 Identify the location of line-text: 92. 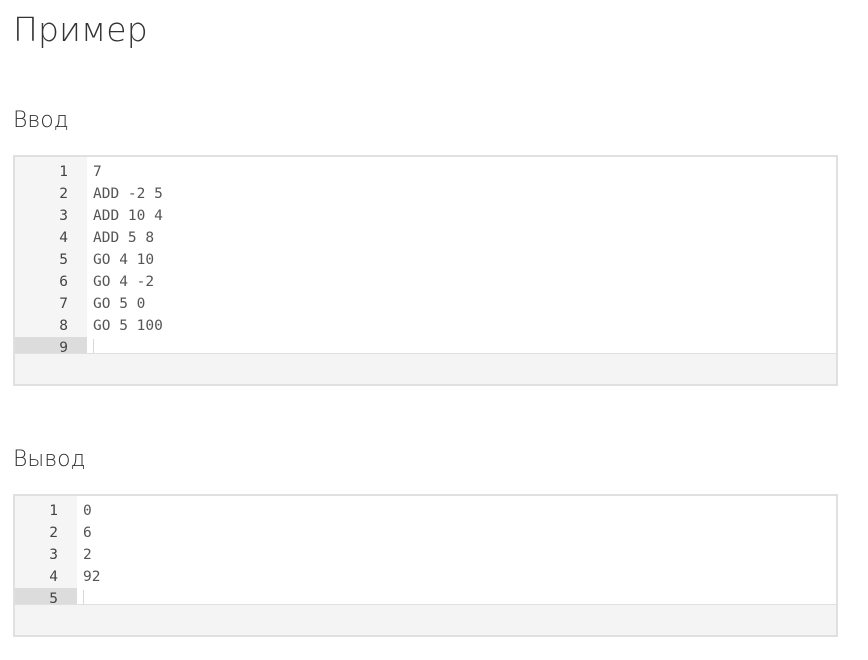
(88, 577).